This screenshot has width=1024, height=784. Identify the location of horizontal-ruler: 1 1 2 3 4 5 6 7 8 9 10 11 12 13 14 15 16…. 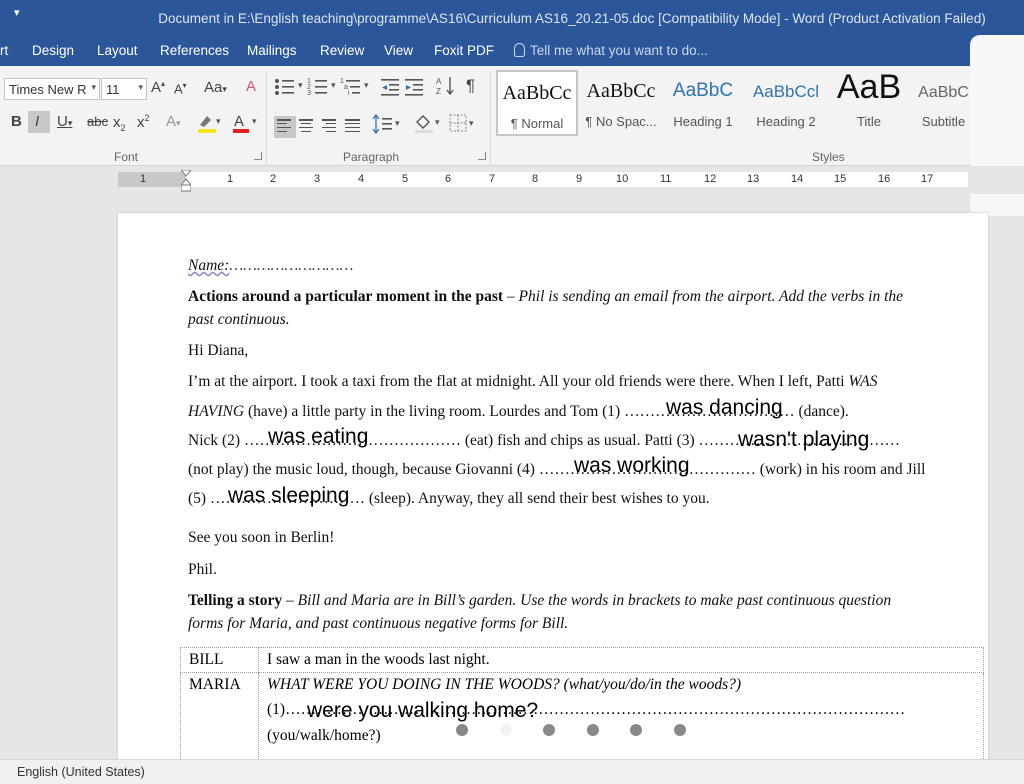
(512, 180).